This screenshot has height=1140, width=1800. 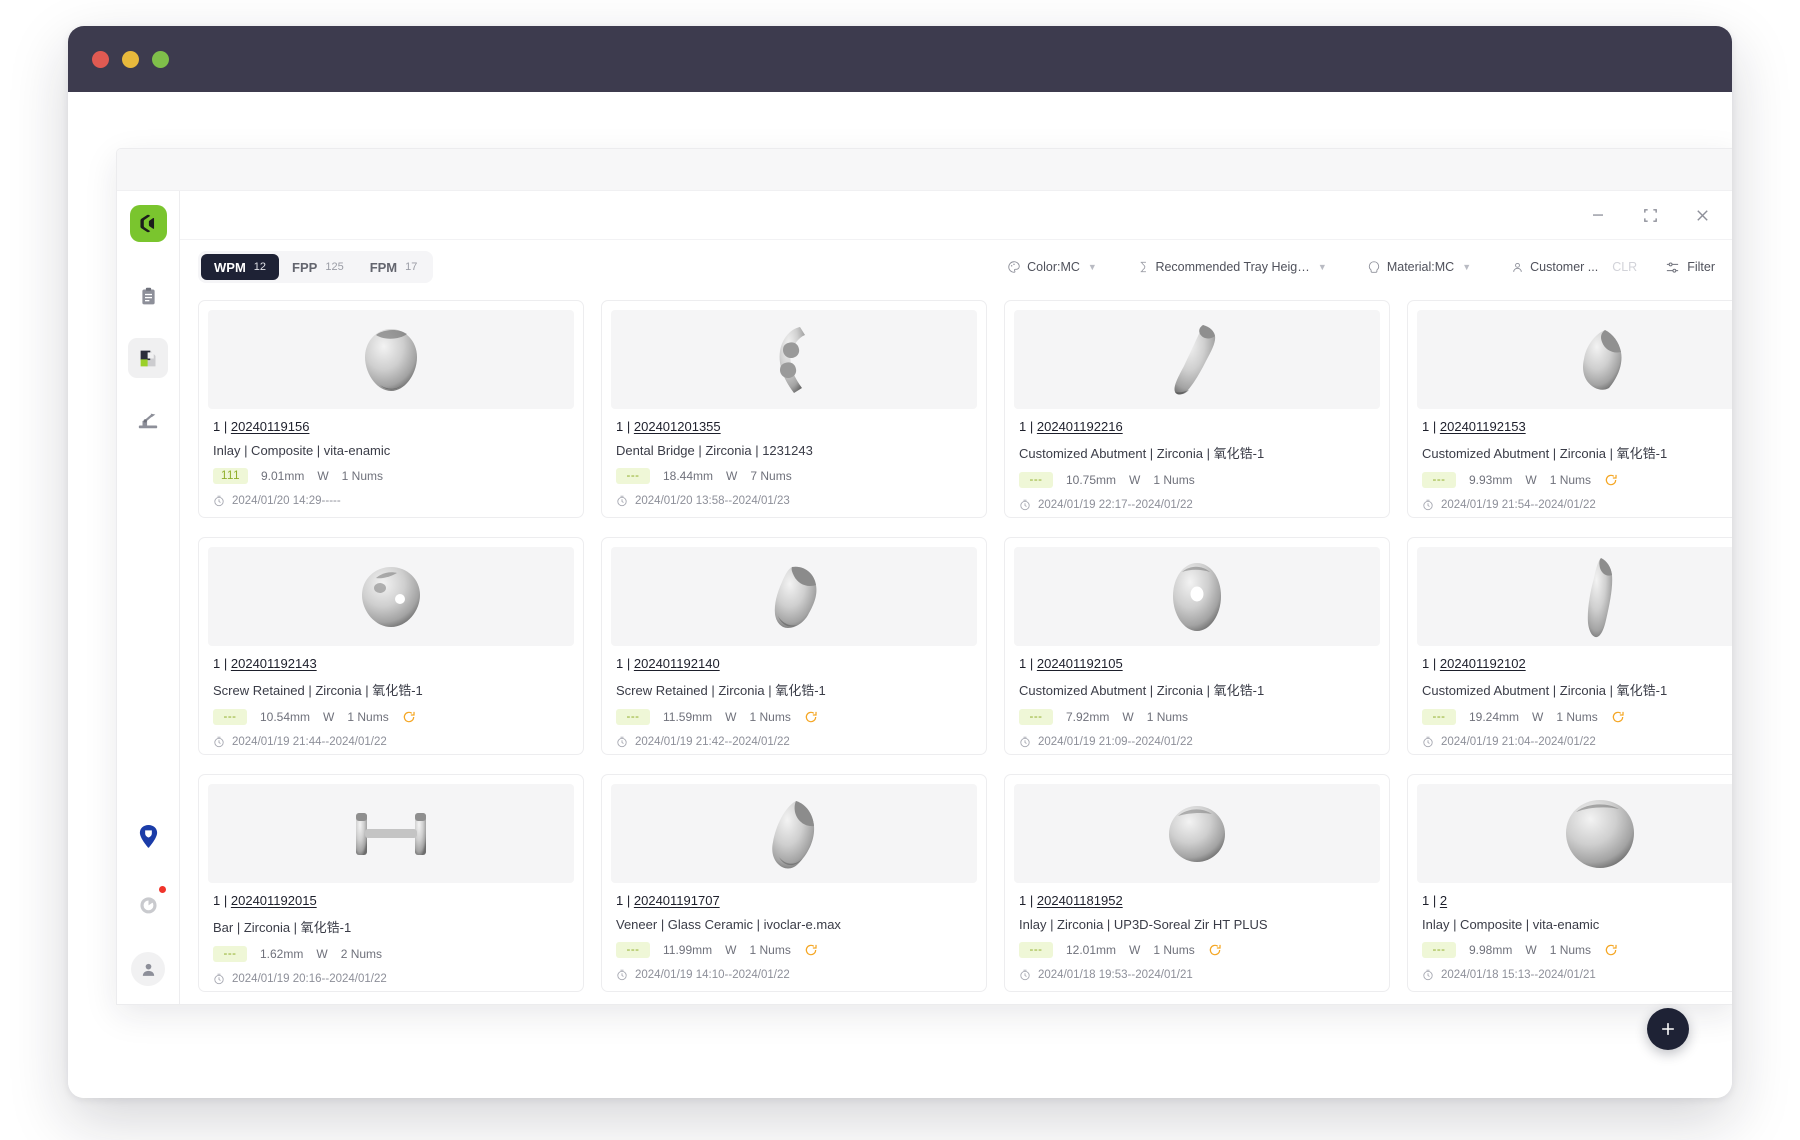 I want to click on card-height: 10.75mm, so click(x=1091, y=480).